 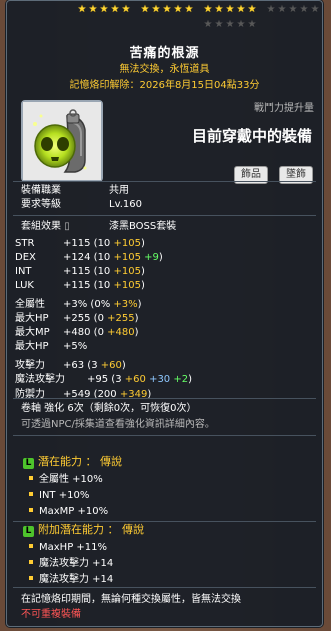 I want to click on stat-row: INT +115 (10 +105), so click(x=80, y=271).